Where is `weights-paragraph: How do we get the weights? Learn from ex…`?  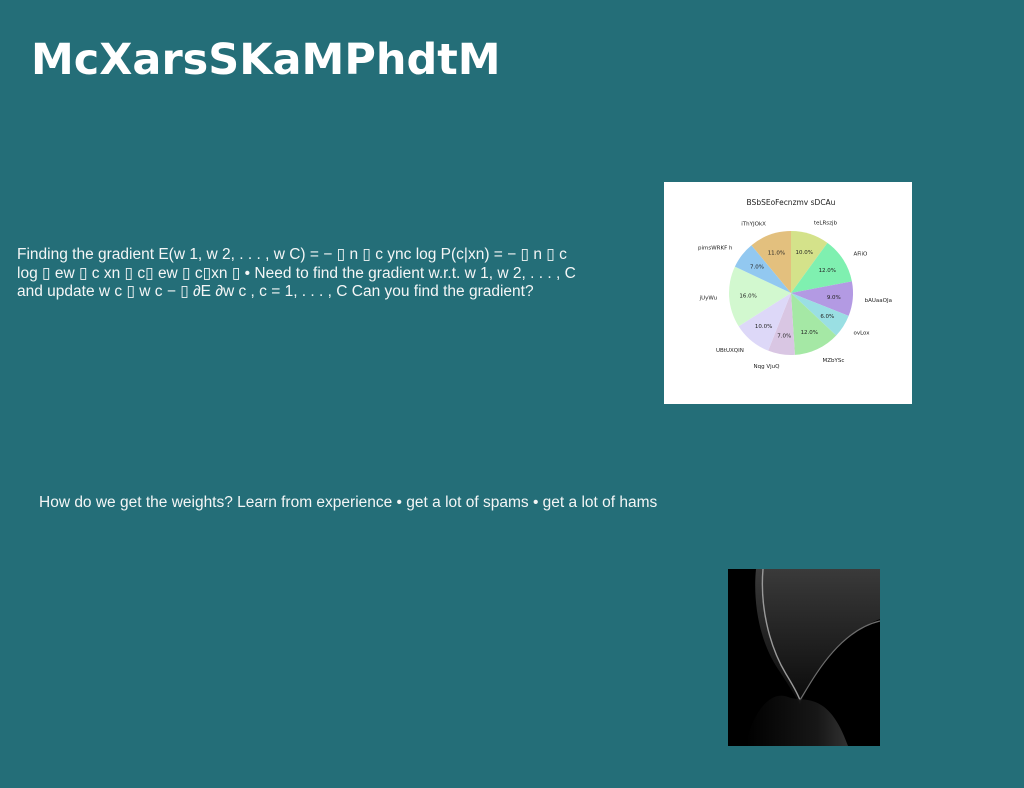 weights-paragraph: How do we get the weights? Learn from ex… is located at coordinates (348, 502).